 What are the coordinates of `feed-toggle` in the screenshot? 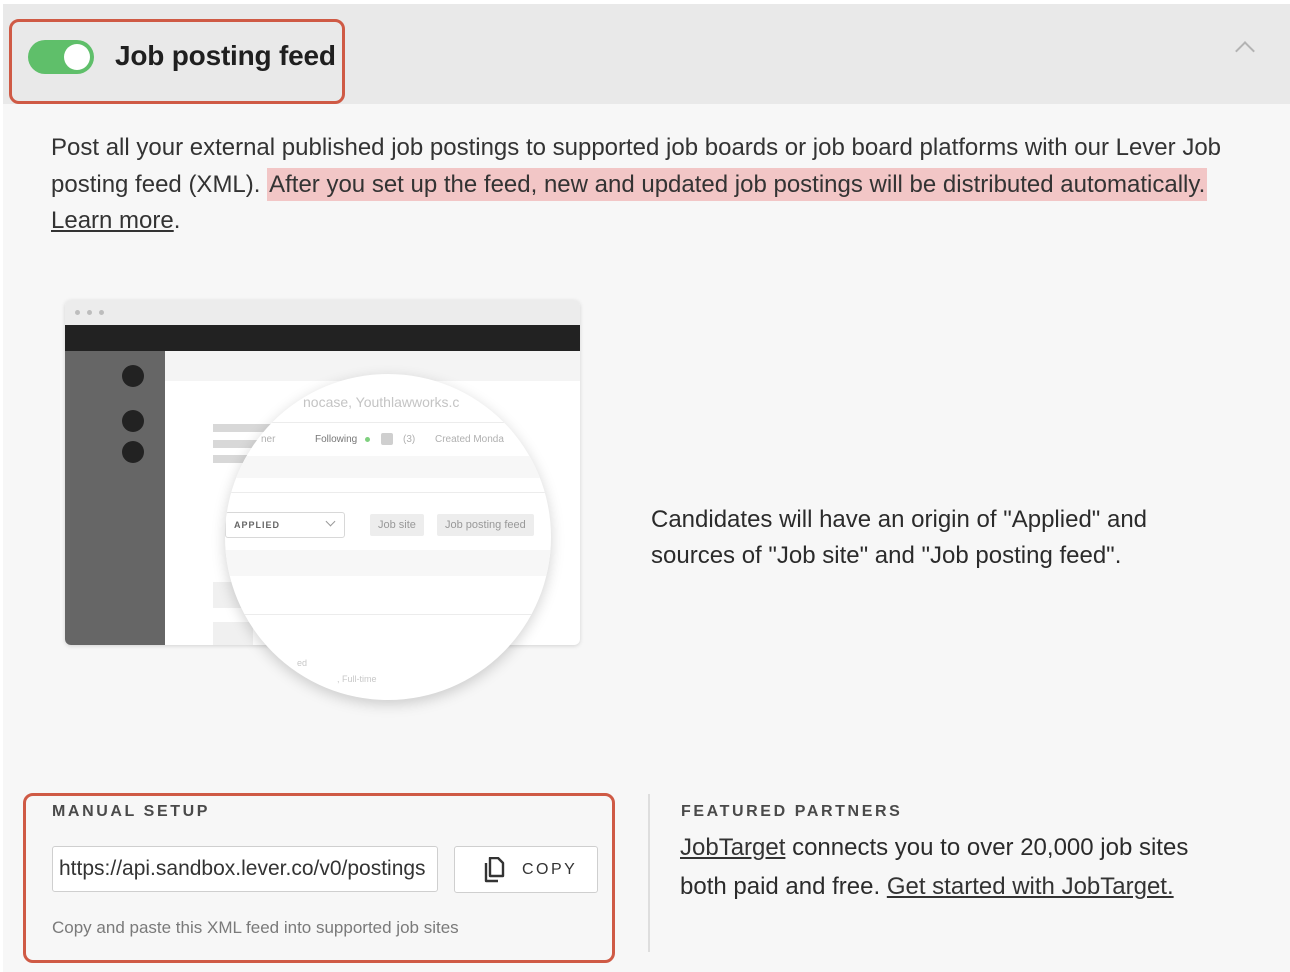 It's located at (61, 57).